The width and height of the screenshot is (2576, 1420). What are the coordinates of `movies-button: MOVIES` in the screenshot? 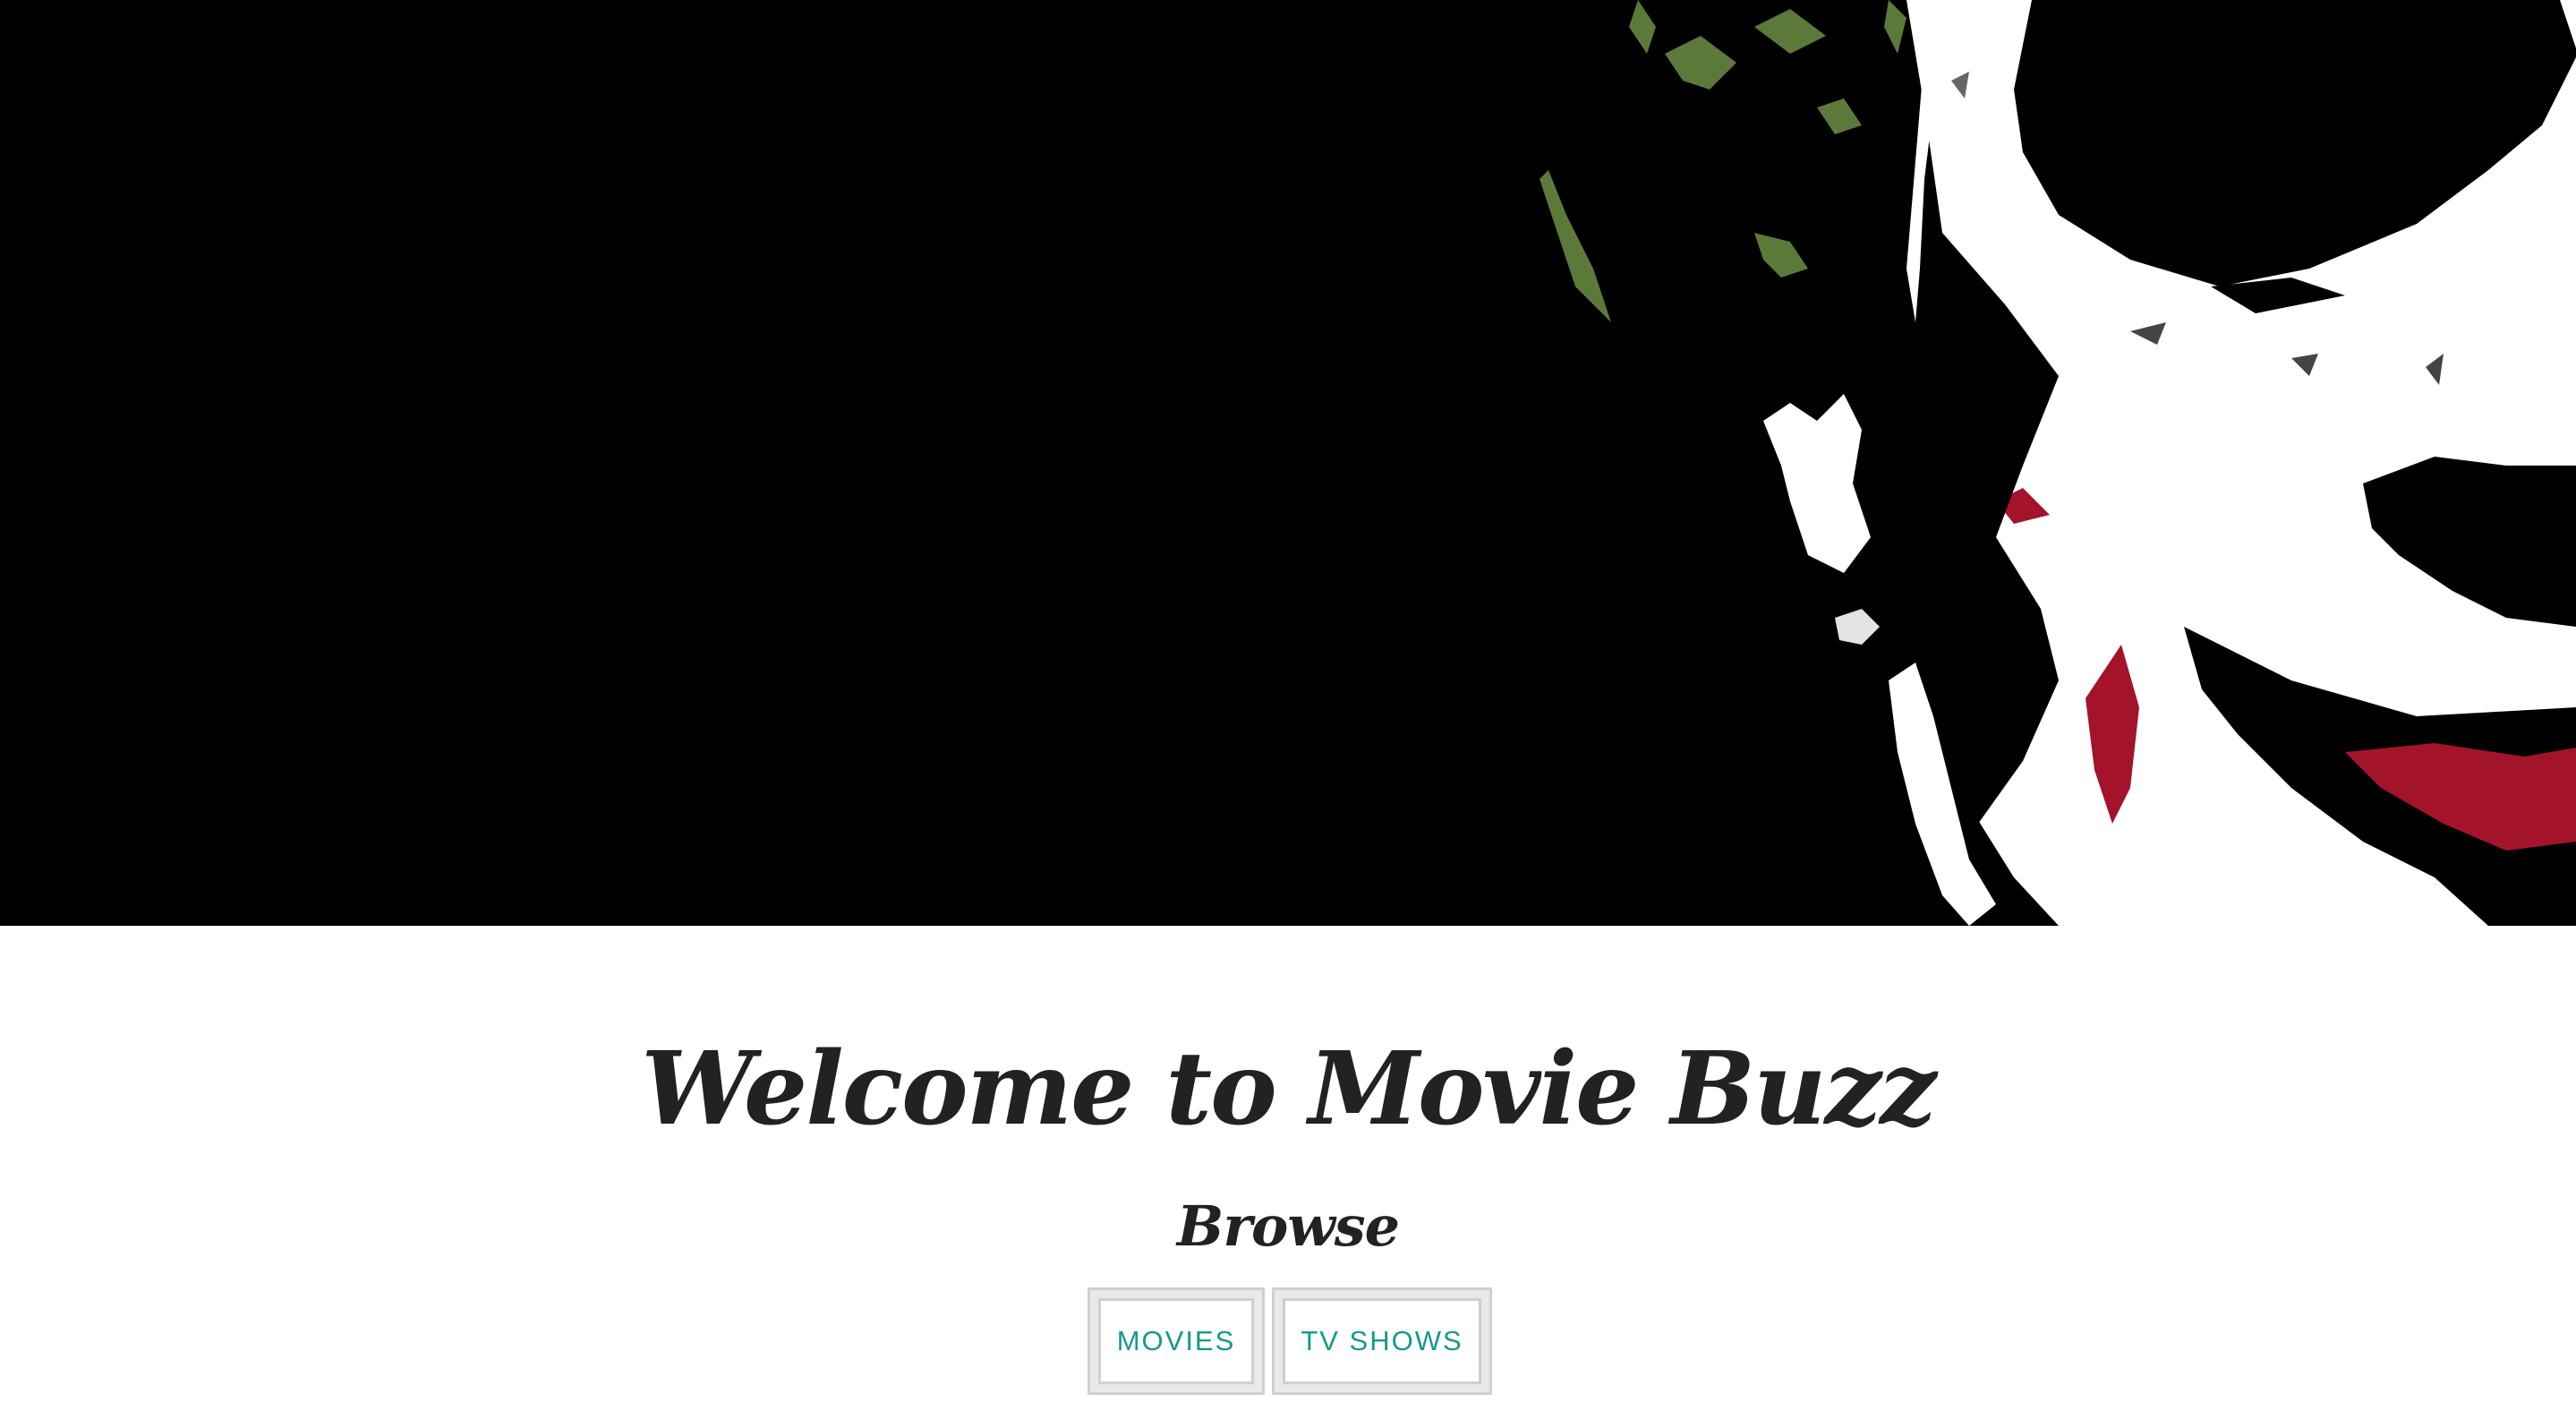 It's located at (1176, 1341).